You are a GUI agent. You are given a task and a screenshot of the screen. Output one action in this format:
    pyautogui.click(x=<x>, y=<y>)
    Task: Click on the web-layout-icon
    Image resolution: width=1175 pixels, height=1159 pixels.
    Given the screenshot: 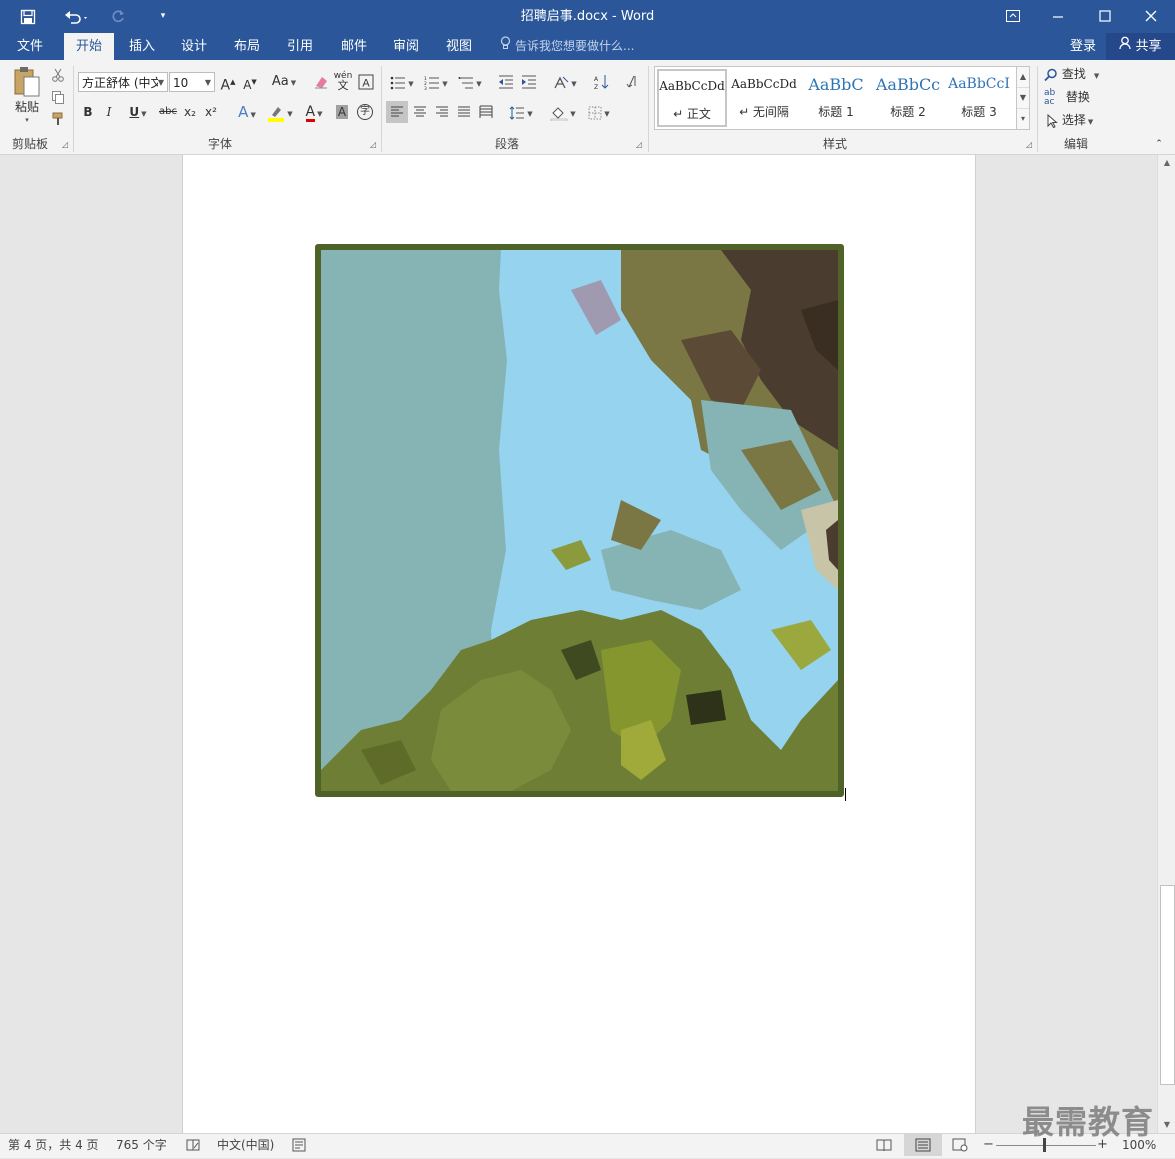 What is the action you would take?
    pyautogui.click(x=960, y=1145)
    